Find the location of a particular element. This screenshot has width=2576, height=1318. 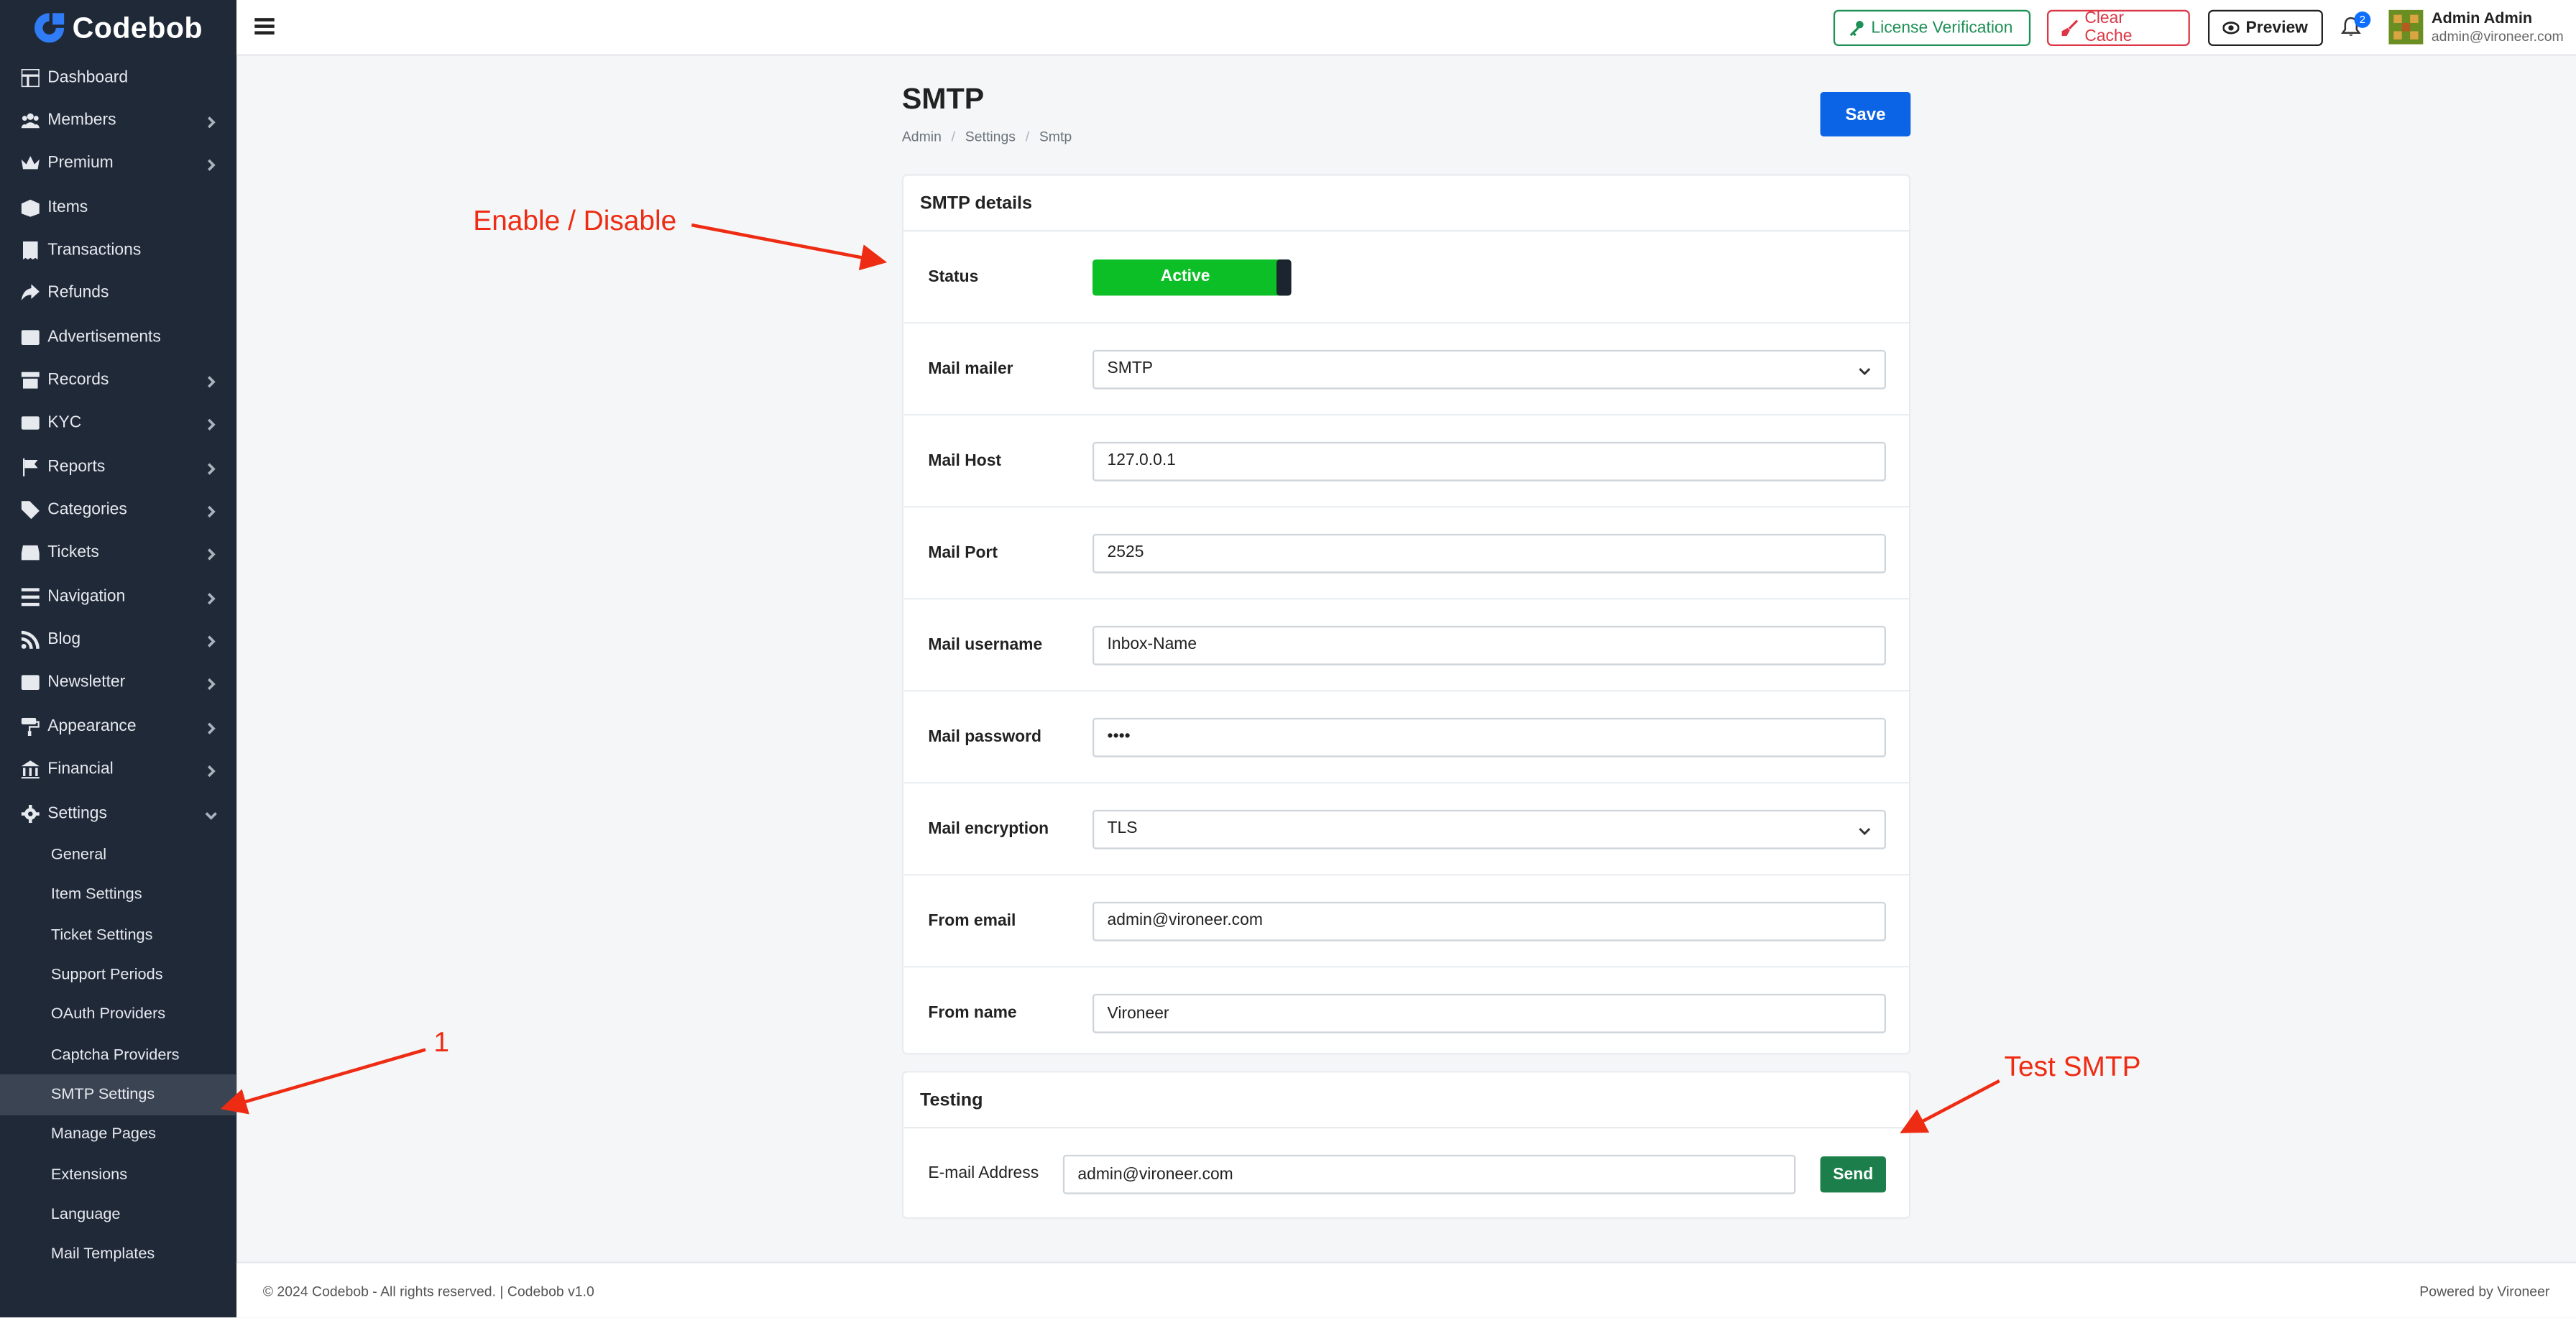

mail-mailer-value: SMTP is located at coordinates (1130, 368).